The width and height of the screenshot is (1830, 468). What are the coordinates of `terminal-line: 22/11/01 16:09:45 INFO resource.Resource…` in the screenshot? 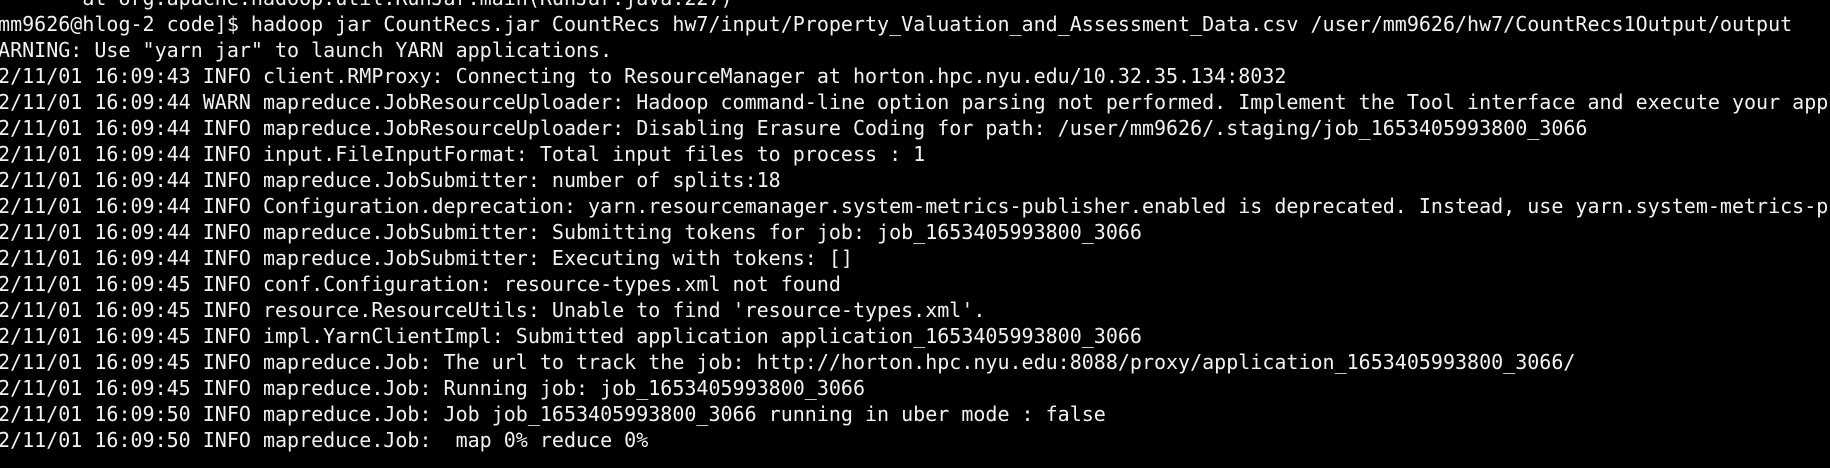 It's located at (493, 310).